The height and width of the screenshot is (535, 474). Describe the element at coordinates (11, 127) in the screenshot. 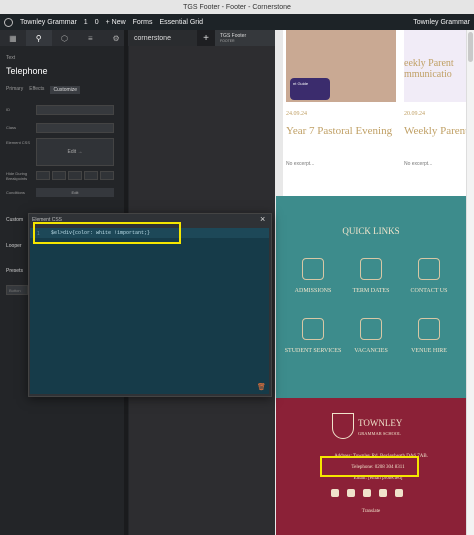

I see `class-label: Class` at that location.